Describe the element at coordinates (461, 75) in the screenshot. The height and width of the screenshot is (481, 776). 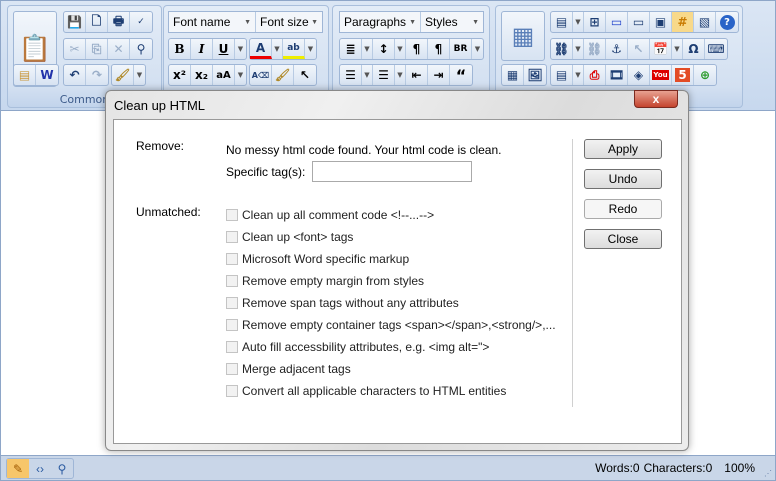
I see `blockquote-icon: “` at that location.